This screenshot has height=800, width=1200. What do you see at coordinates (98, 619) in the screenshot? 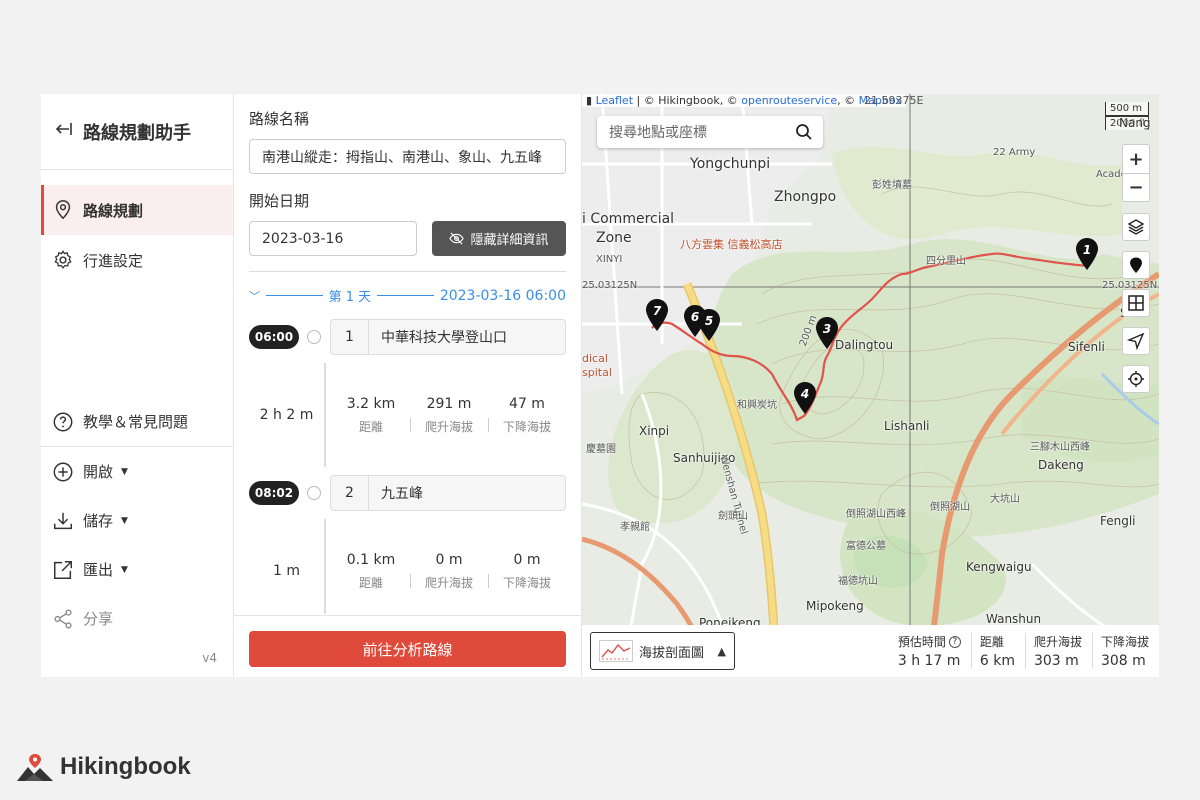
I see `share-label: 分享` at bounding box center [98, 619].